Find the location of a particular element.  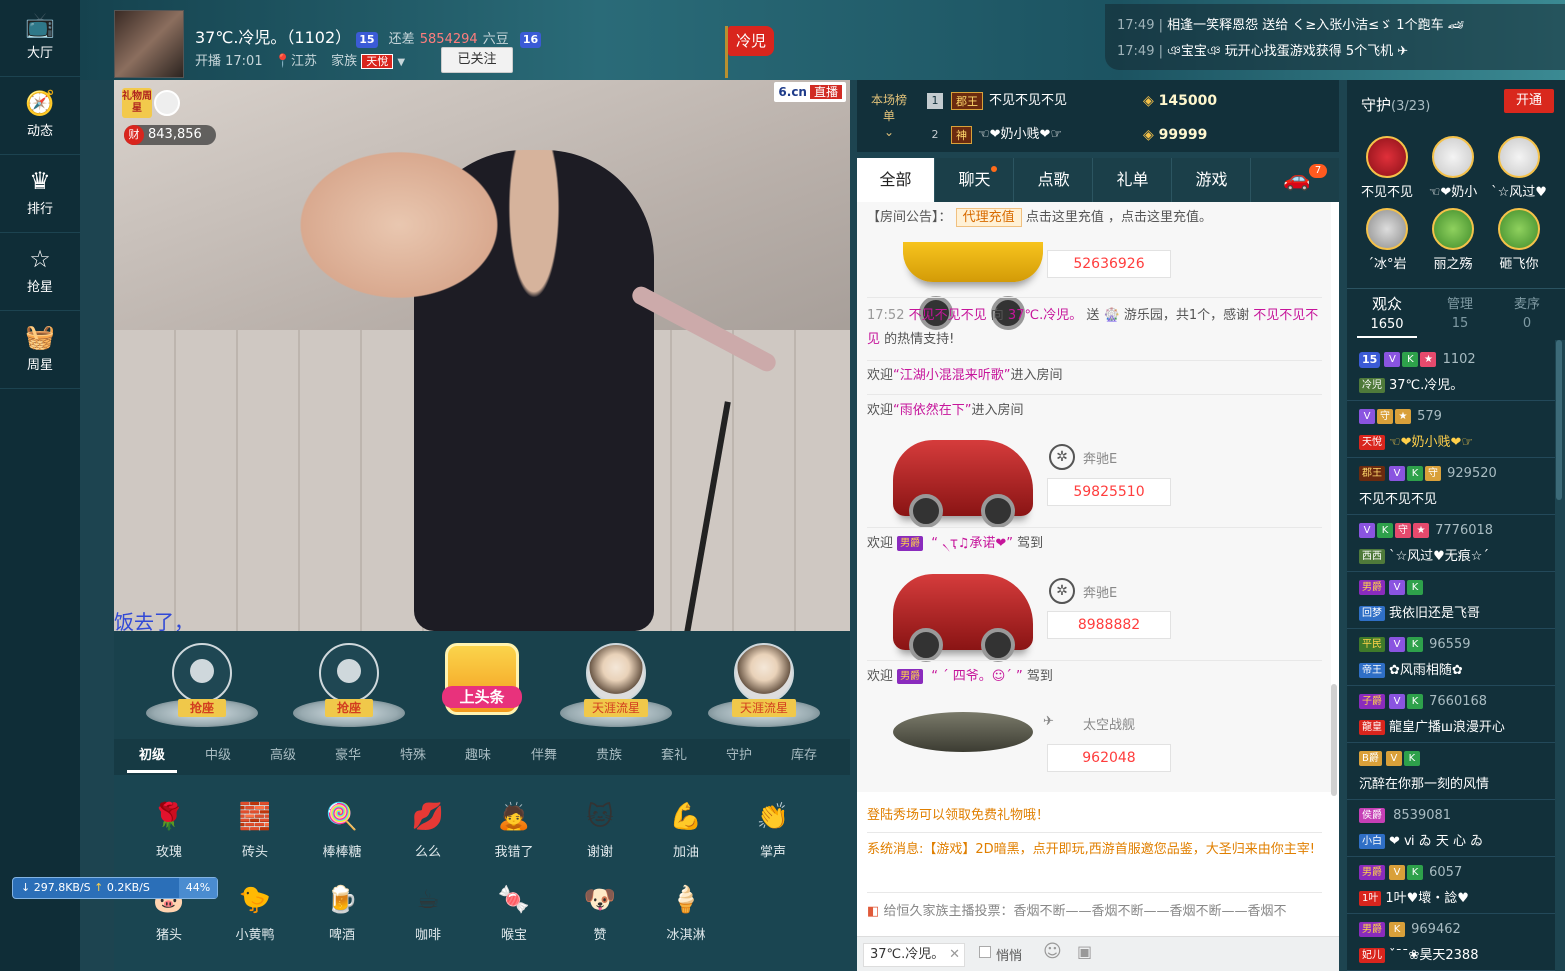

audience-row: V K 守 ★ 7776018 西西 ˋ☆风过♥无痕☆ˊ is located at coordinates (1451, 543).